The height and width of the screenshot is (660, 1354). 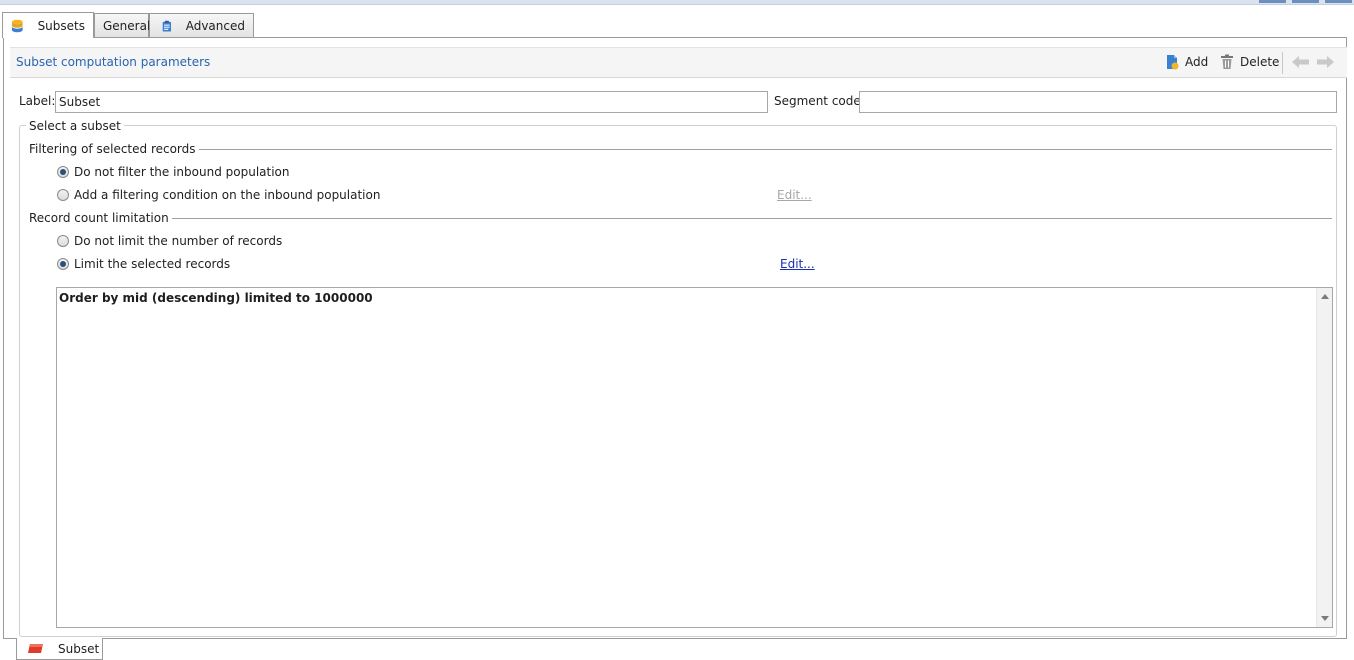 I want to click on tab-advanced: Advanced, so click(x=201, y=25).